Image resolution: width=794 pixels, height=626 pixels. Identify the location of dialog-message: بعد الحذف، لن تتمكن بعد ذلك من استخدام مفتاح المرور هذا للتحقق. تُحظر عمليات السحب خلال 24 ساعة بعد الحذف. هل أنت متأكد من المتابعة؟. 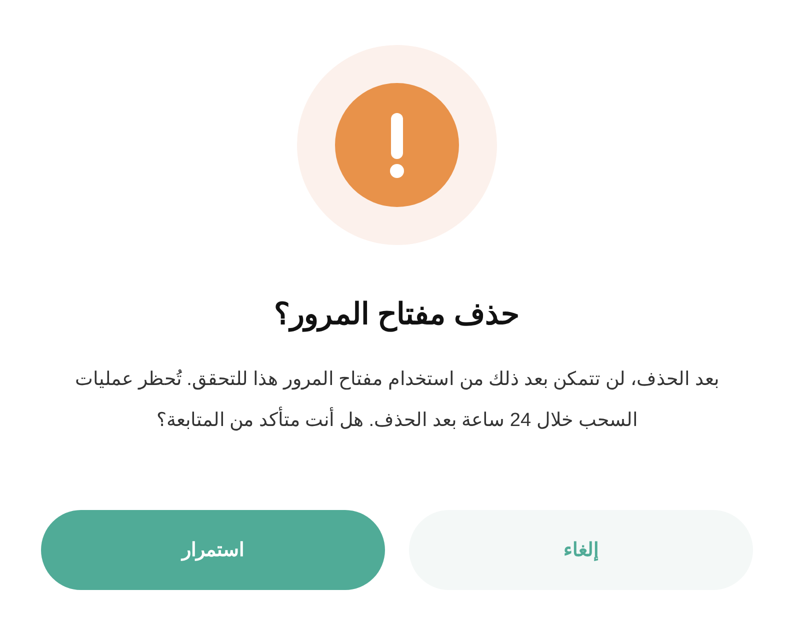
(397, 400).